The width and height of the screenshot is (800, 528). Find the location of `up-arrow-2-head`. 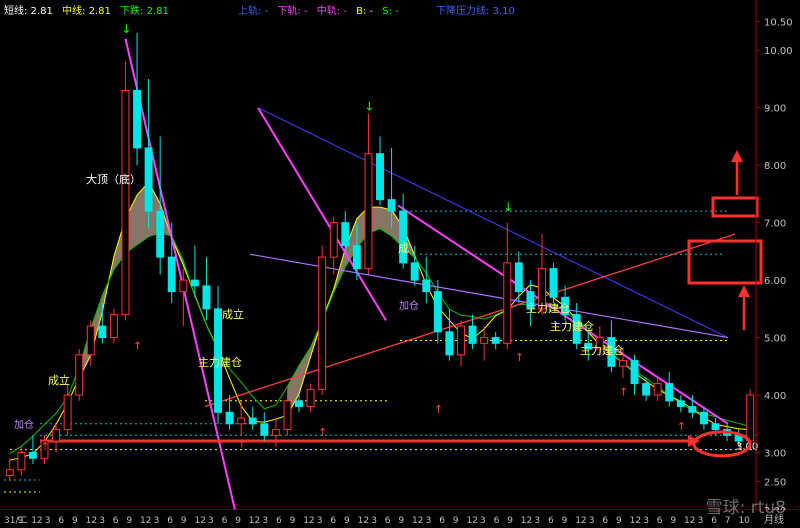

up-arrow-2-head is located at coordinates (744, 291).